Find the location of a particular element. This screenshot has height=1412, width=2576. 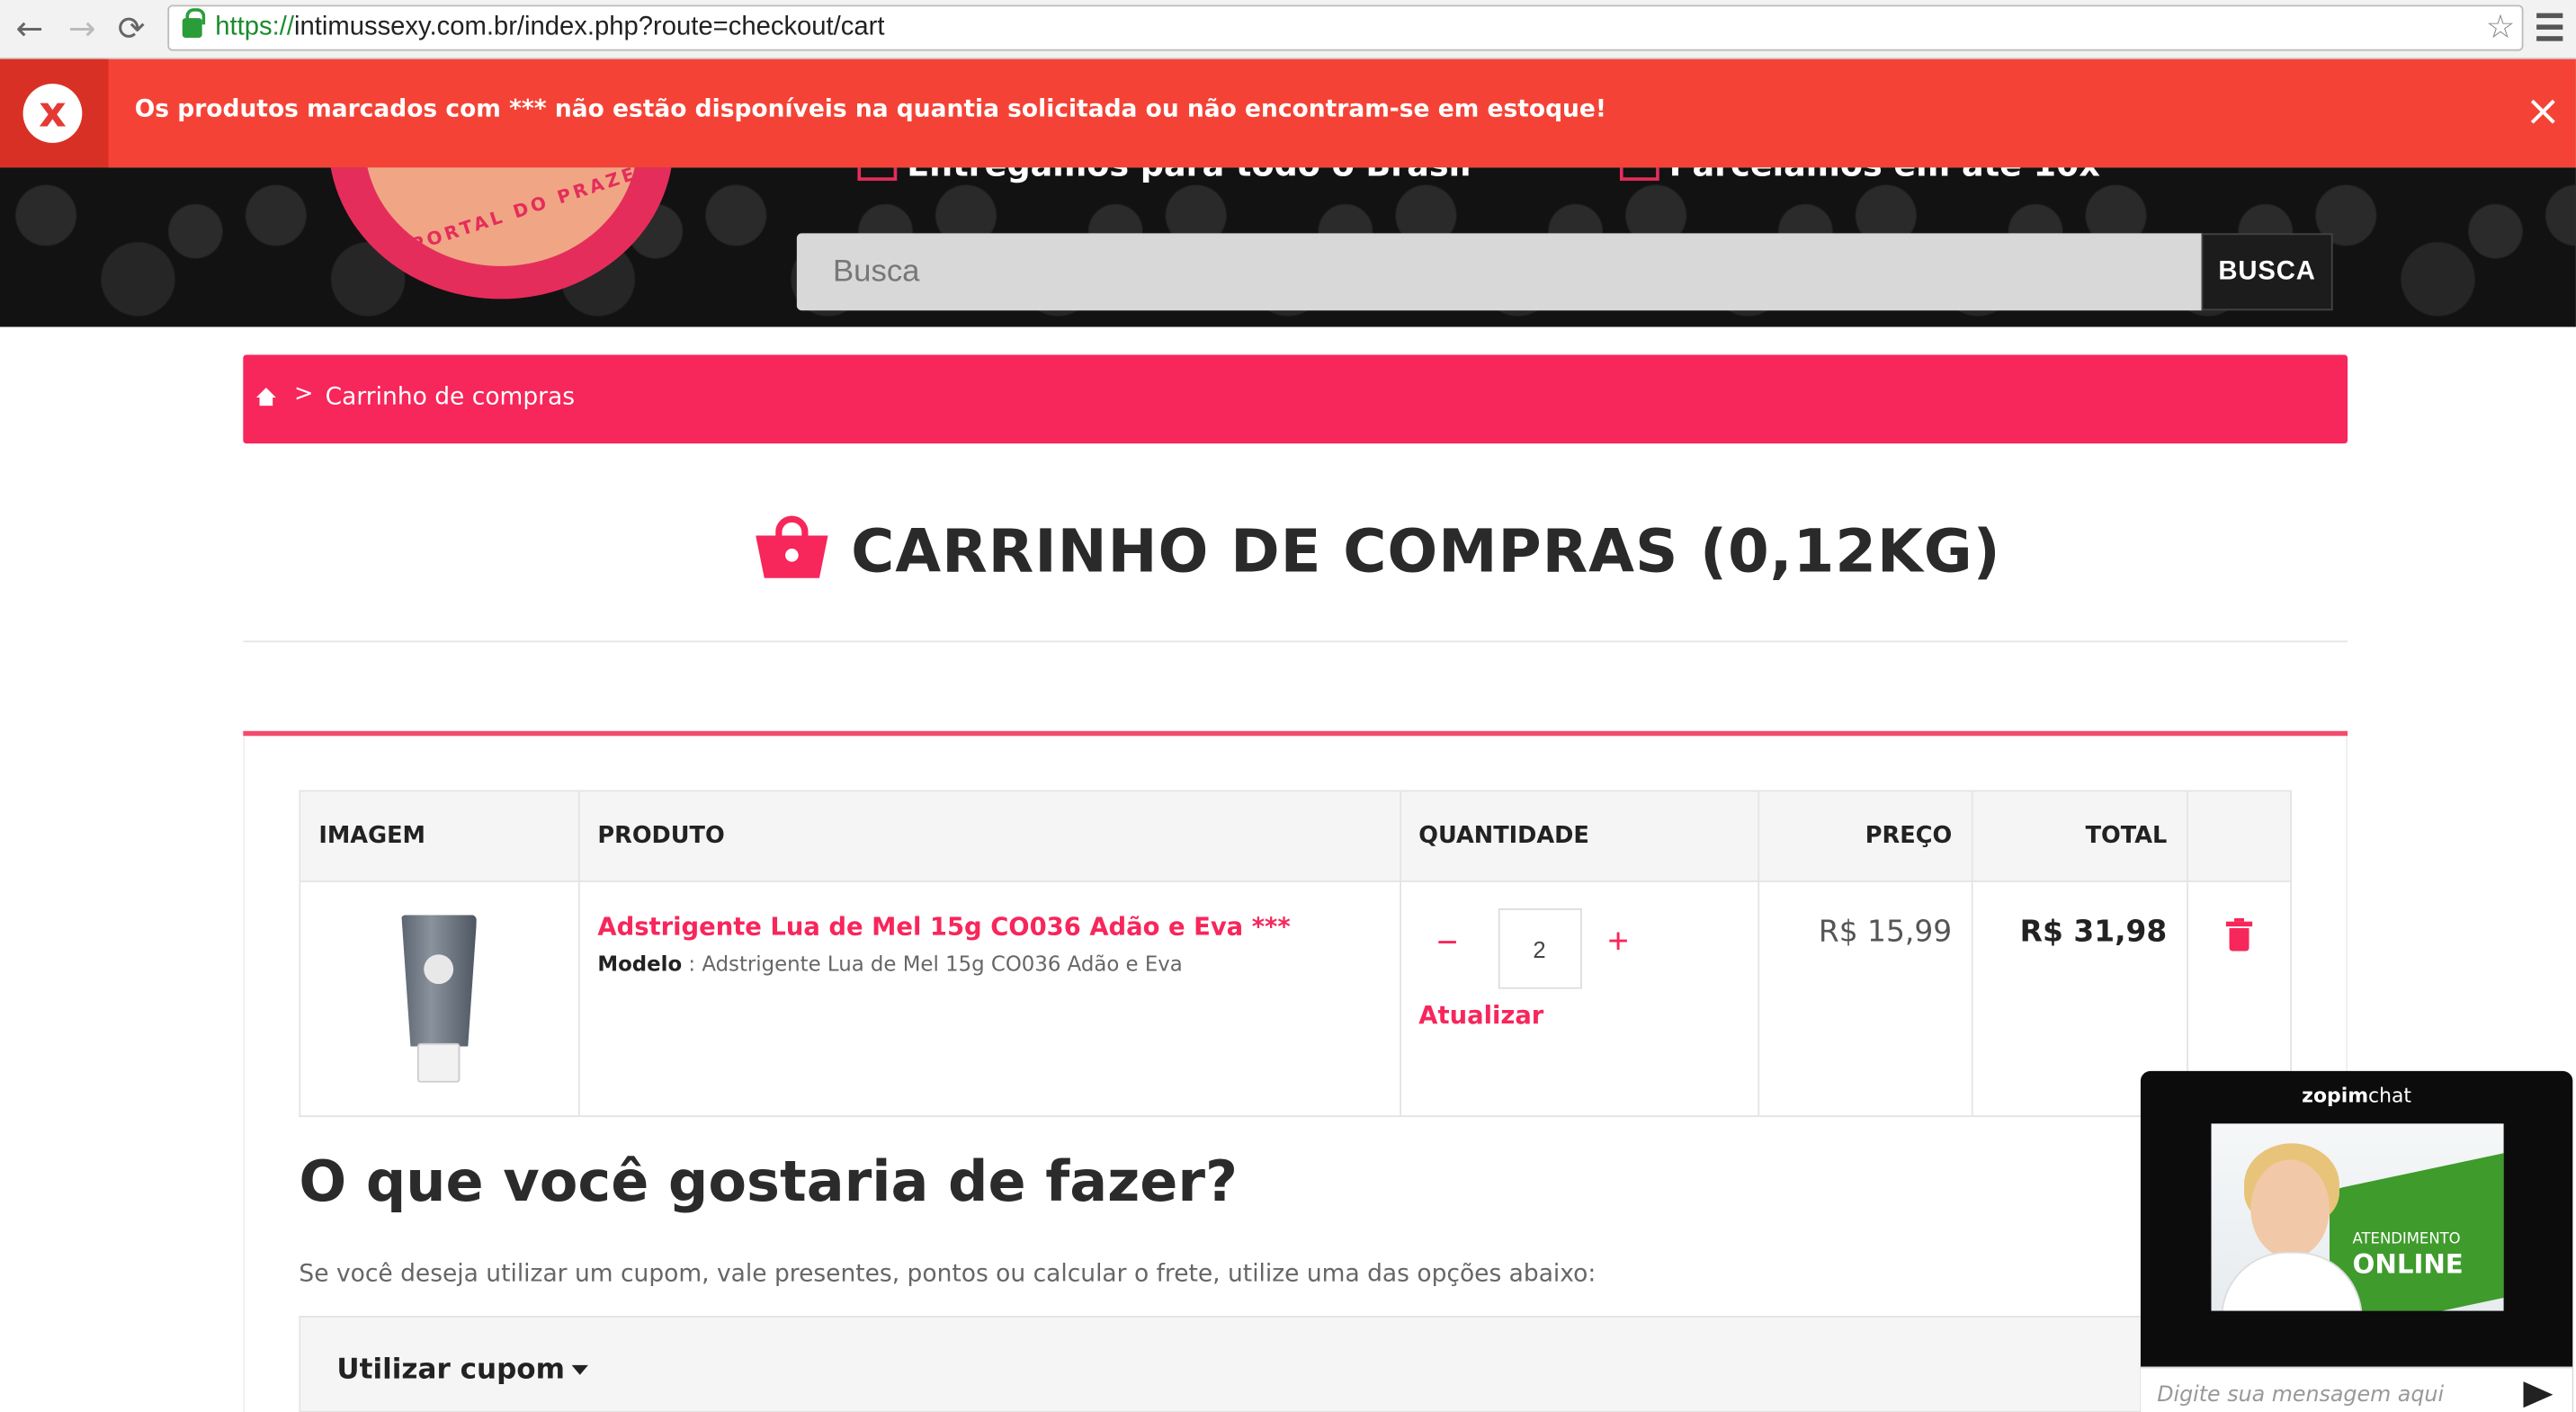

bookmark-star-icon: ☆ is located at coordinates (2501, 27).